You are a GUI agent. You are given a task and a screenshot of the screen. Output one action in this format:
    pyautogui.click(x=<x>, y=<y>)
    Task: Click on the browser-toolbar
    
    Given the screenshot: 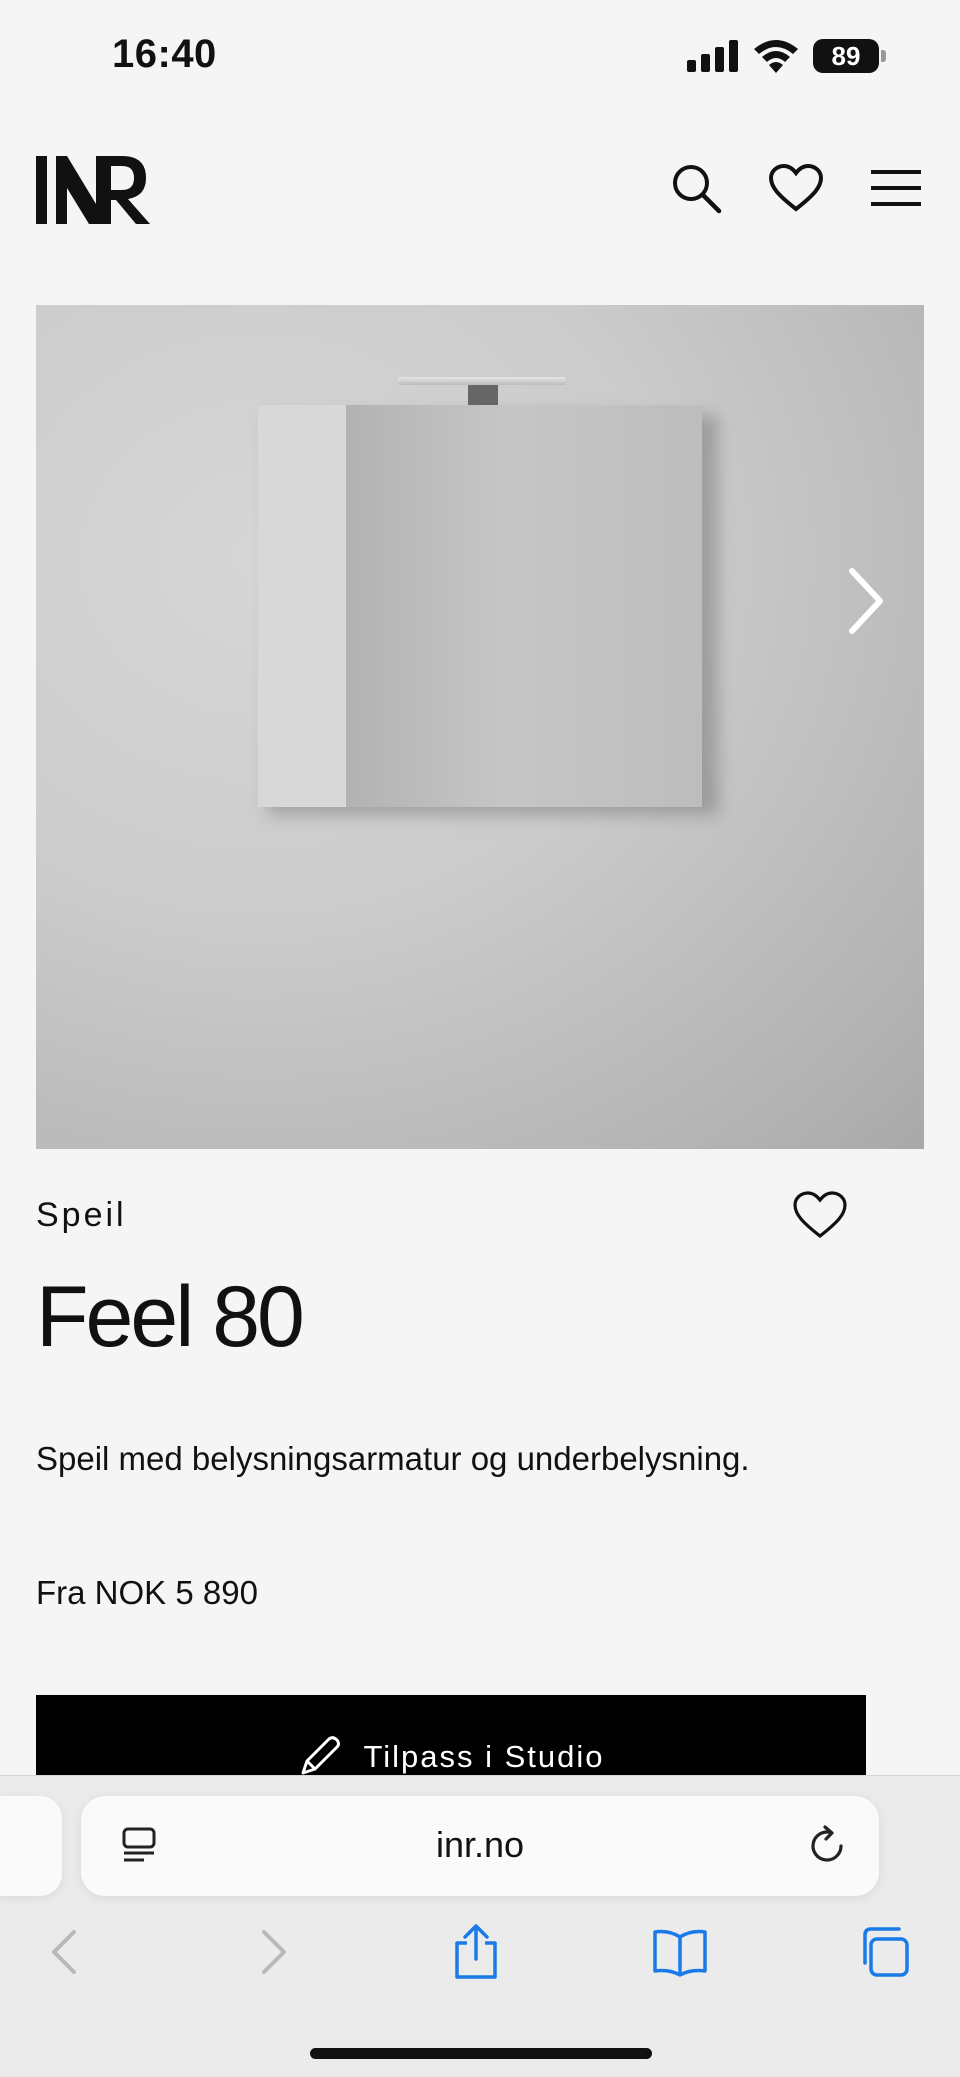 What is the action you would take?
    pyautogui.click(x=480, y=1956)
    